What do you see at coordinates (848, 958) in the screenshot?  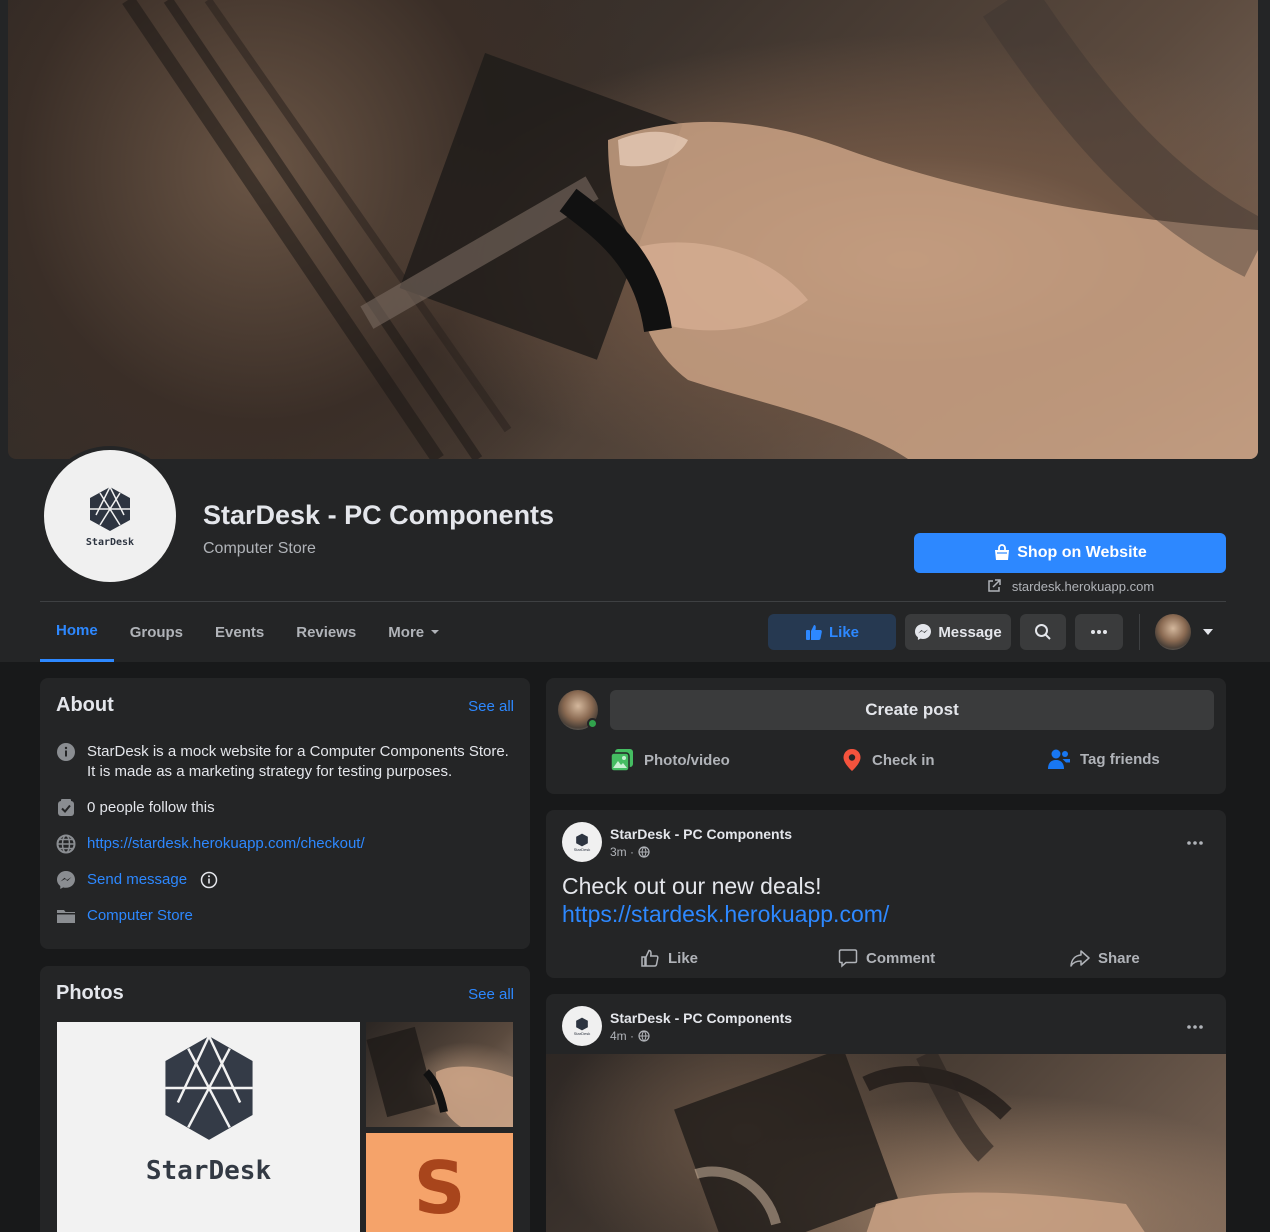 I see `comment-icon` at bounding box center [848, 958].